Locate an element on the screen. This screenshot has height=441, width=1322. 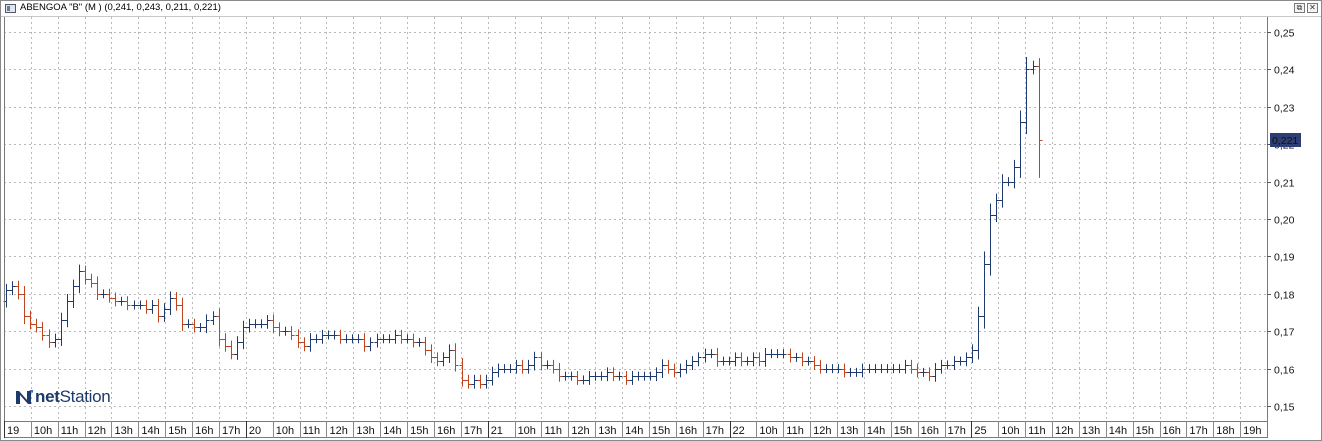
logo-text-net: net is located at coordinates (47, 396).